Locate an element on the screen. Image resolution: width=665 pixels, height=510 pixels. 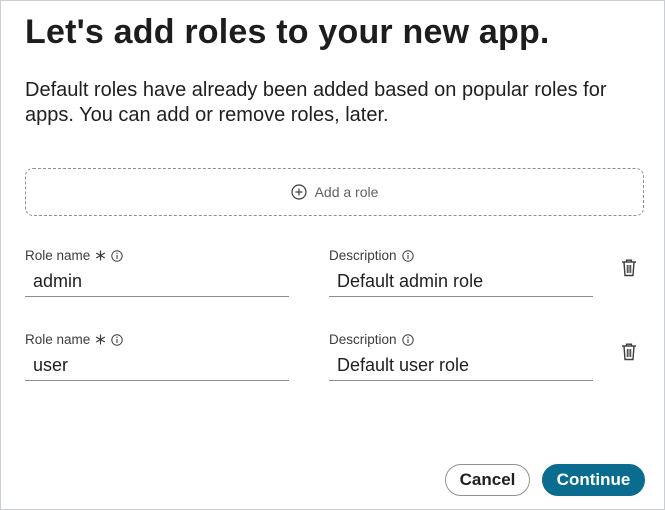
cancel-button: Cancel is located at coordinates (487, 480).